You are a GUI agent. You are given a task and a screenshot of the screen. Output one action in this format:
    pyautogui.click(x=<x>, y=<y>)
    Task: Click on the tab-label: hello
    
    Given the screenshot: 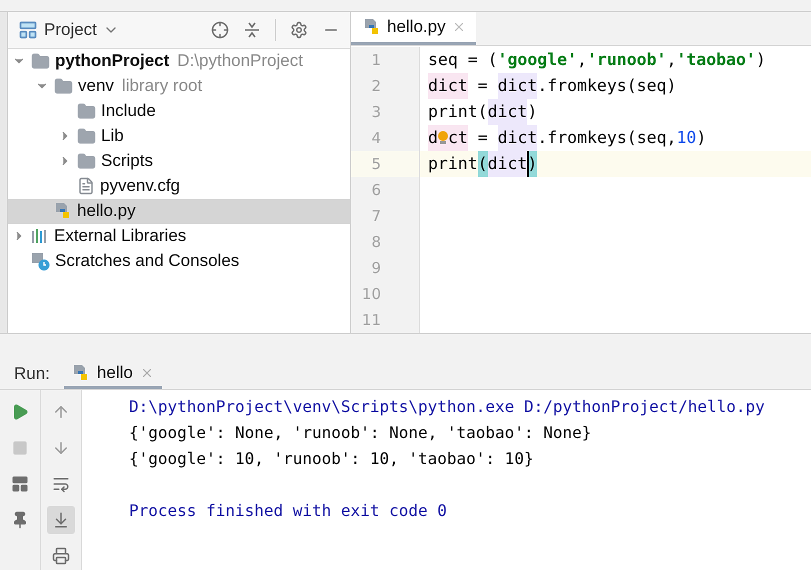 What is the action you would take?
    pyautogui.click(x=114, y=372)
    